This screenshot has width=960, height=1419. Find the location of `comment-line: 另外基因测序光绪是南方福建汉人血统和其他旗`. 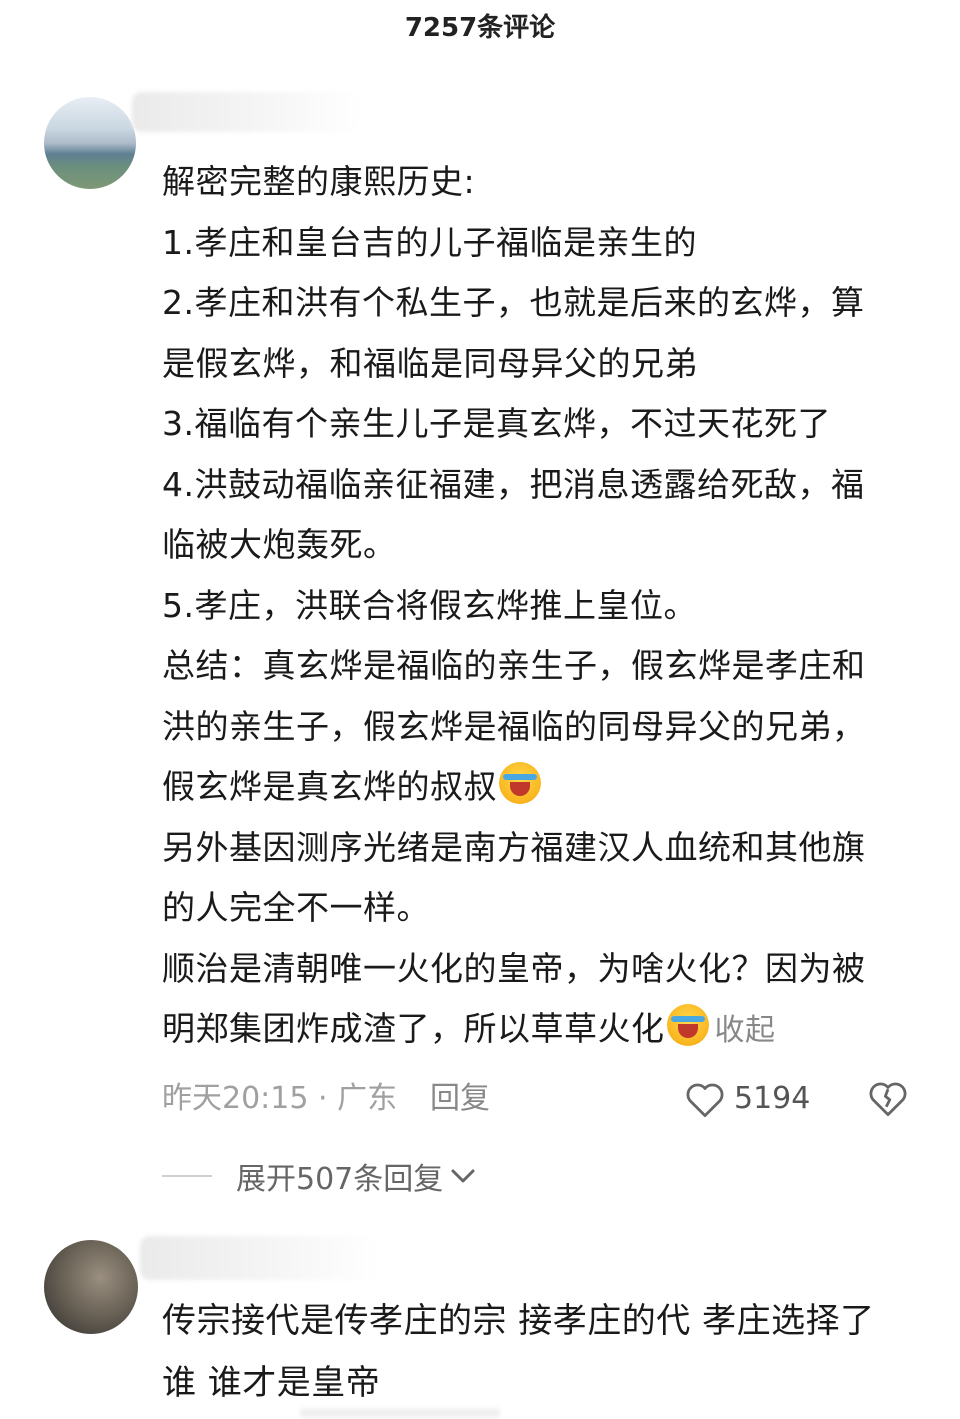

comment-line: 另外基因测序光绪是南方福建汉人血统和其他旗 is located at coordinates (514, 847).